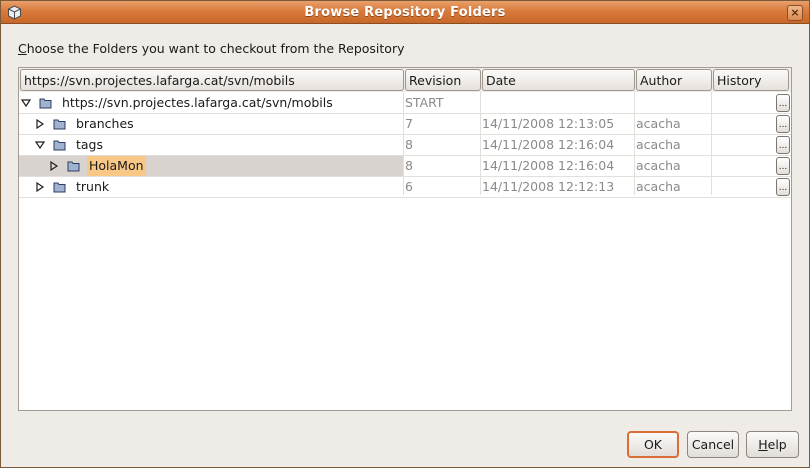 The height and width of the screenshot is (468, 810). What do you see at coordinates (211, 145) in the screenshot?
I see `tree-node-tags: tags` at bounding box center [211, 145].